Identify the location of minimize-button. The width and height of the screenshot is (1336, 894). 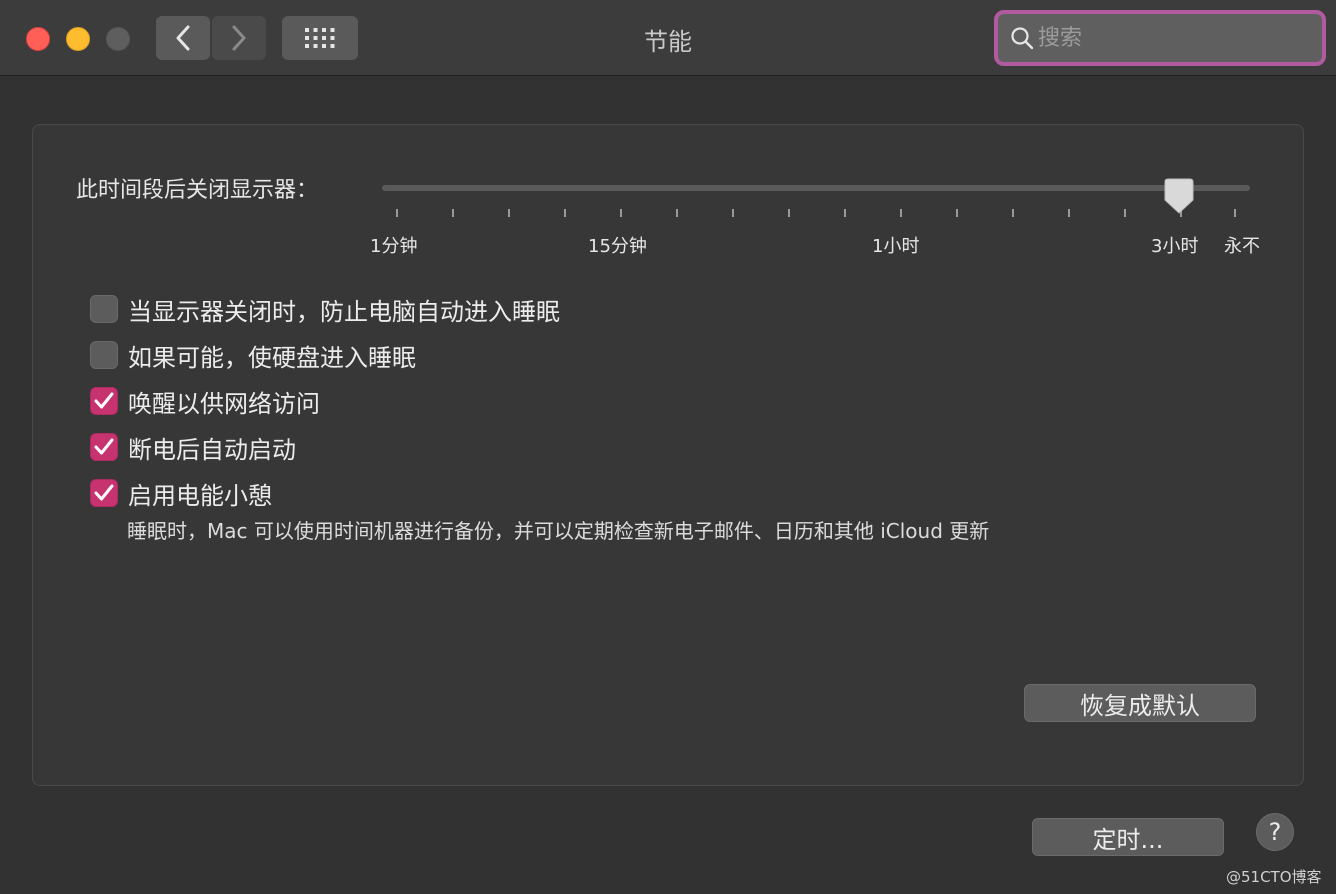
(78, 39).